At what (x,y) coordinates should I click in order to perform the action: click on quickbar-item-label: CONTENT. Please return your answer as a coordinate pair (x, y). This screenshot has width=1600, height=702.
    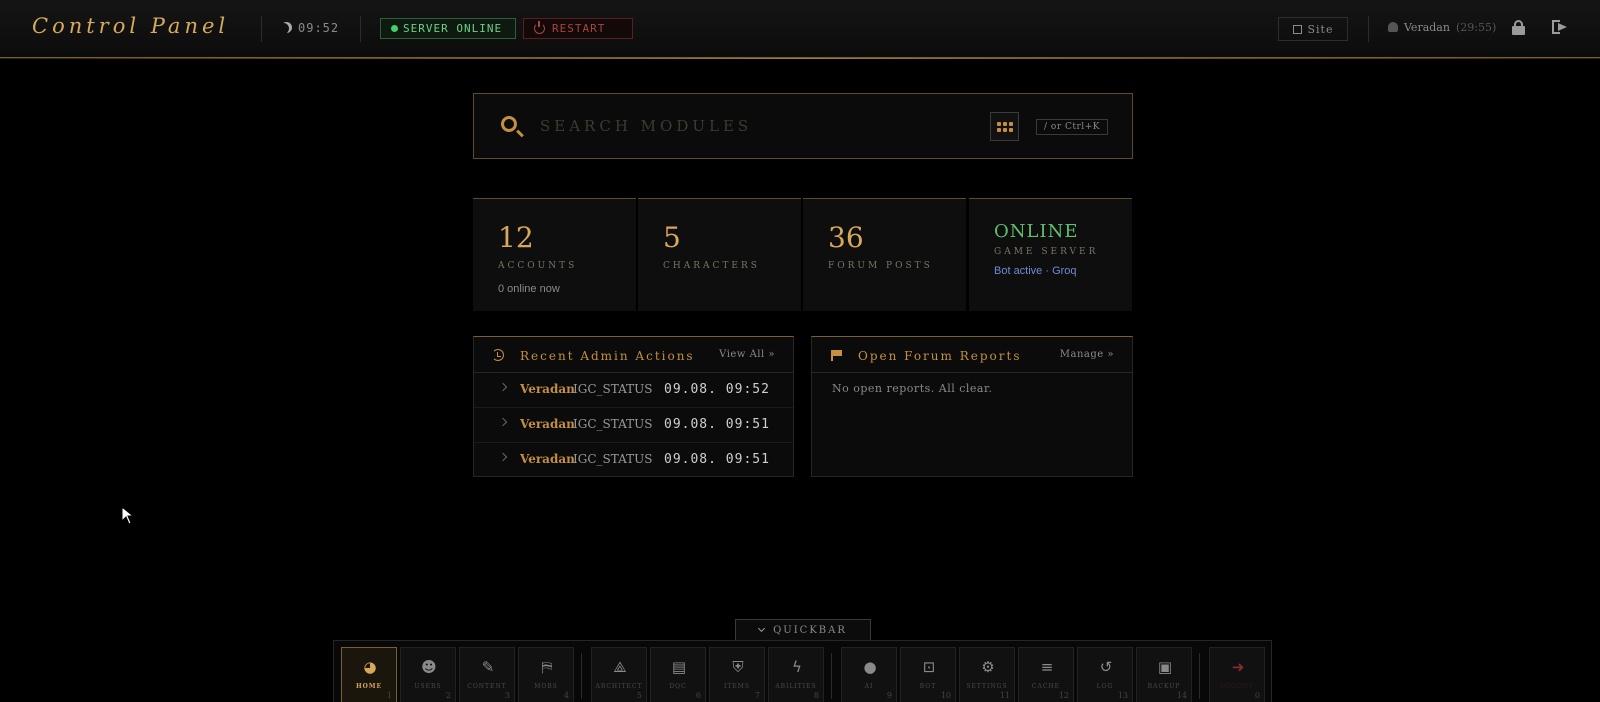
    Looking at the image, I should click on (487, 686).